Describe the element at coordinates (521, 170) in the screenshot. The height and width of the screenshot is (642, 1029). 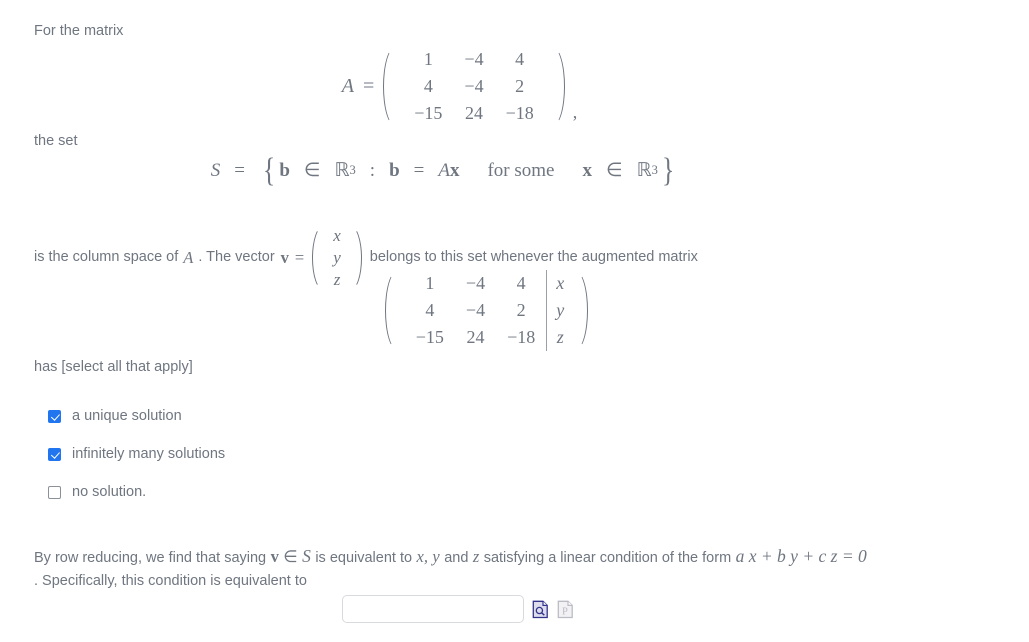
I see `quantifier-text: for some` at that location.